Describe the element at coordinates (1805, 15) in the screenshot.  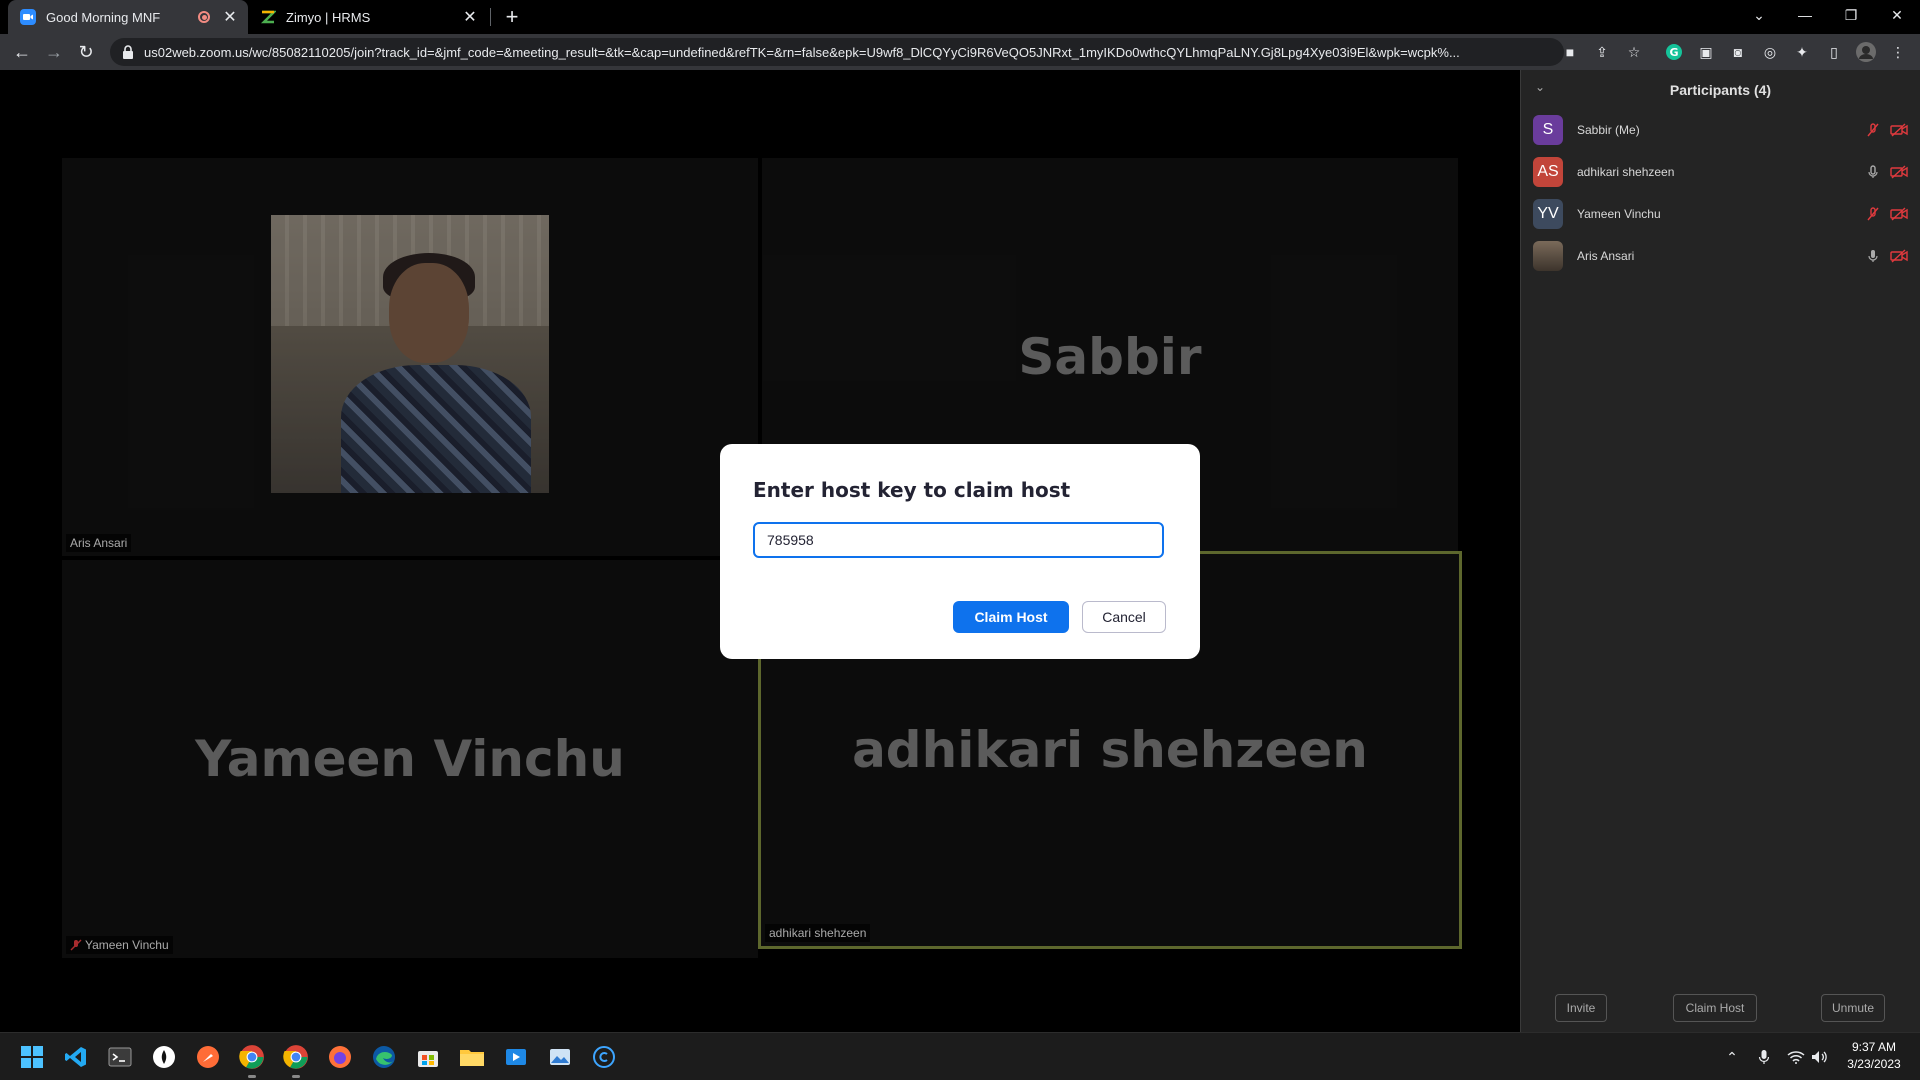
I see `minimize-button: —` at that location.